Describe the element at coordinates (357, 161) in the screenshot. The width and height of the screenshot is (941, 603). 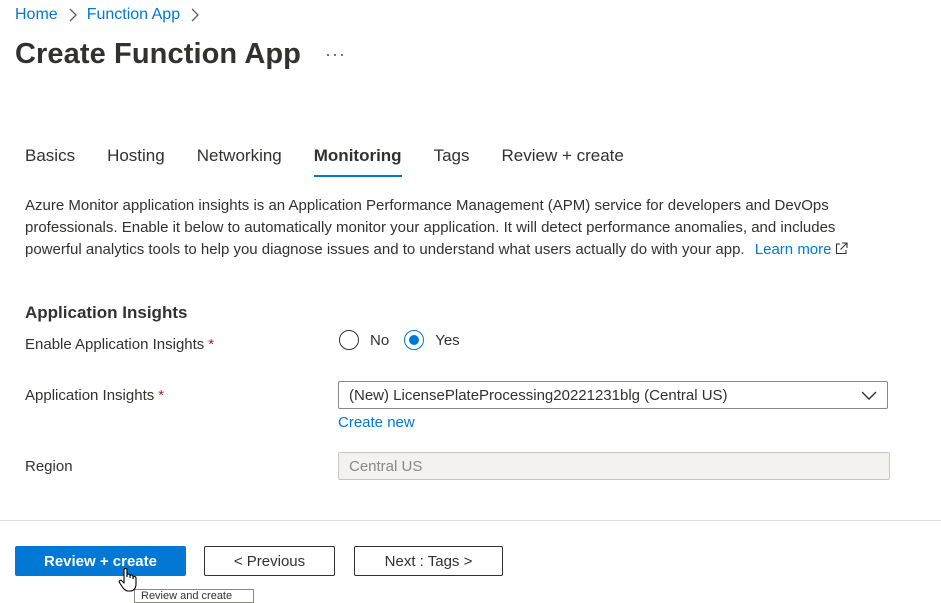
I see `tab-monitoring: Monitoring` at that location.